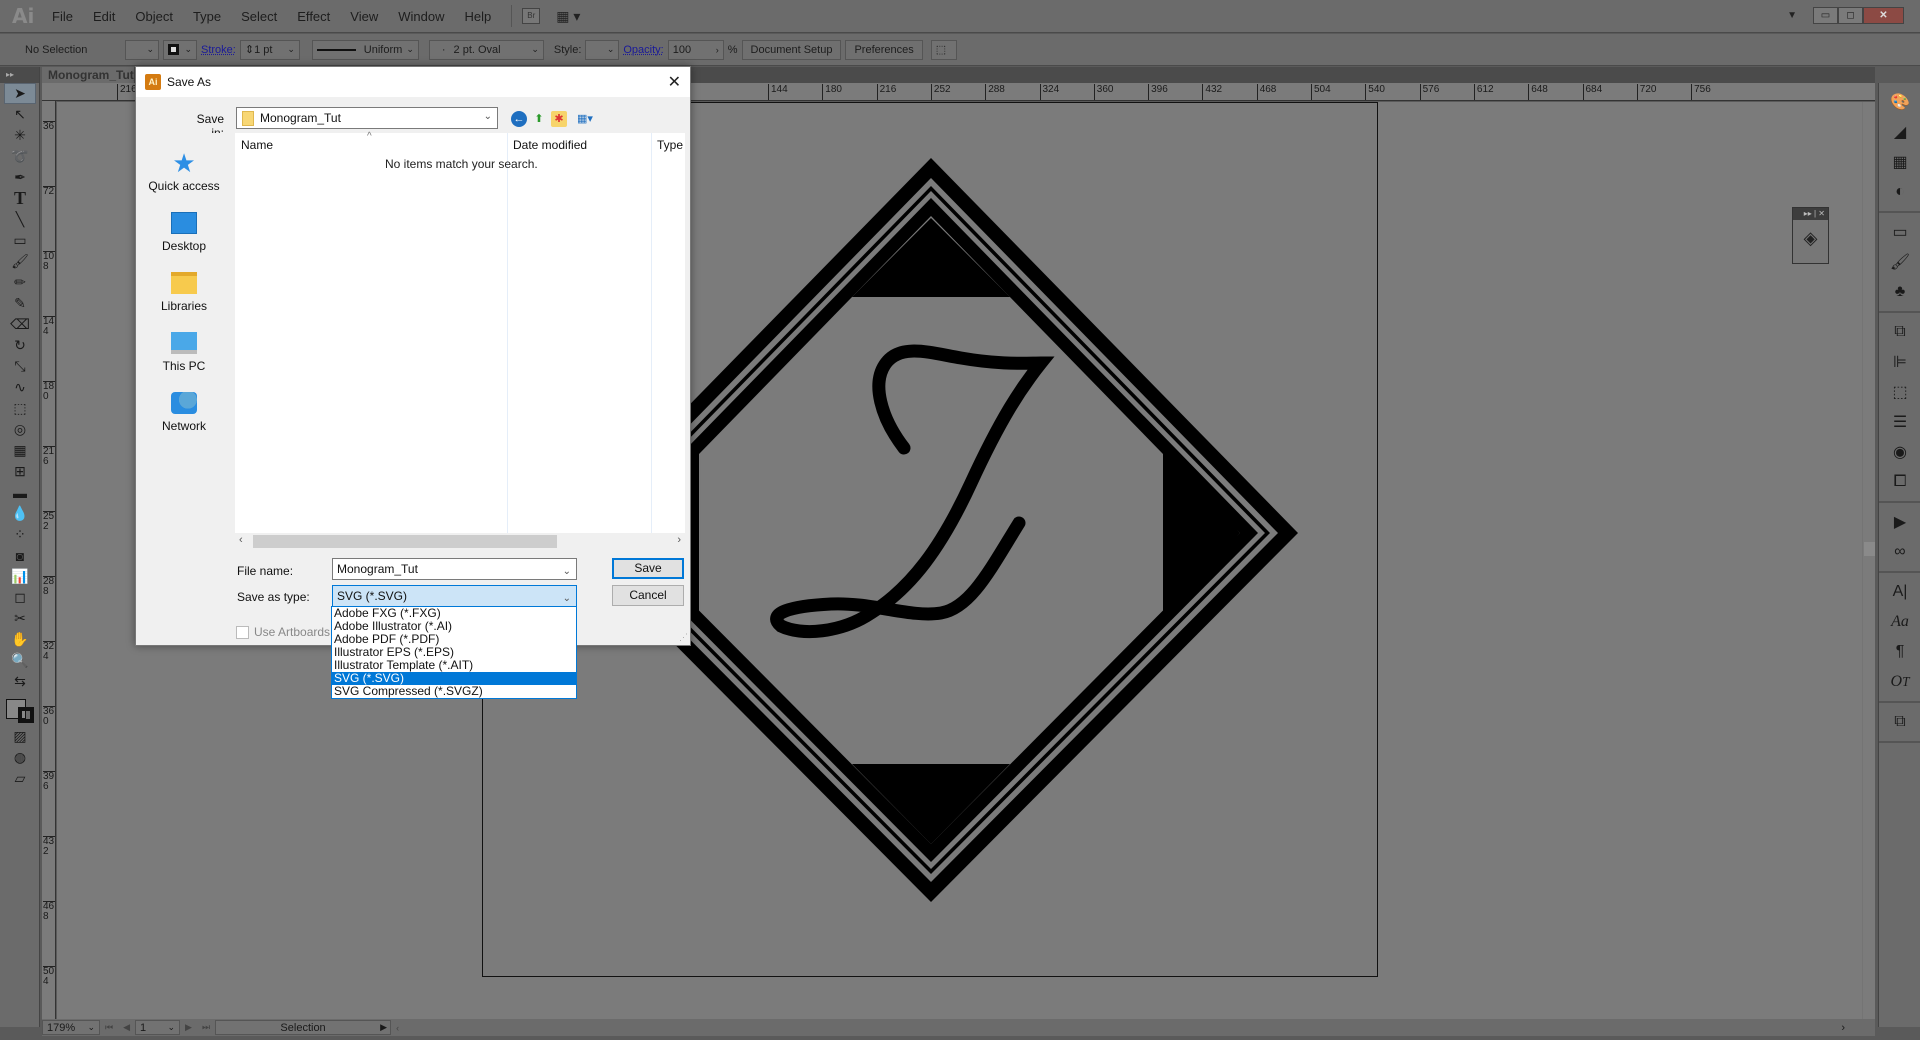 The width and height of the screenshot is (1920, 1040). Describe the element at coordinates (20, 471) in the screenshot. I see `mesh-icon: ⊞` at that location.